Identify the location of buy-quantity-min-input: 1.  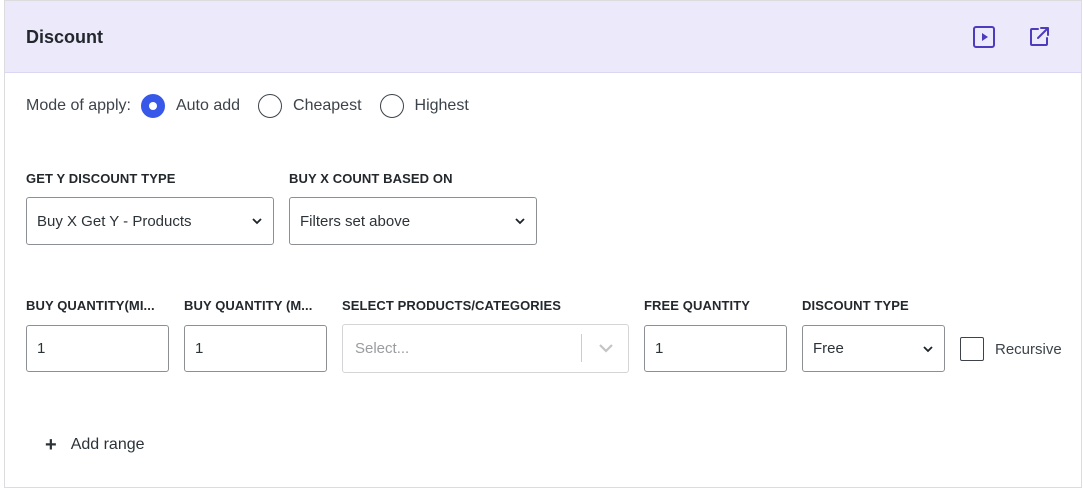
(97, 348).